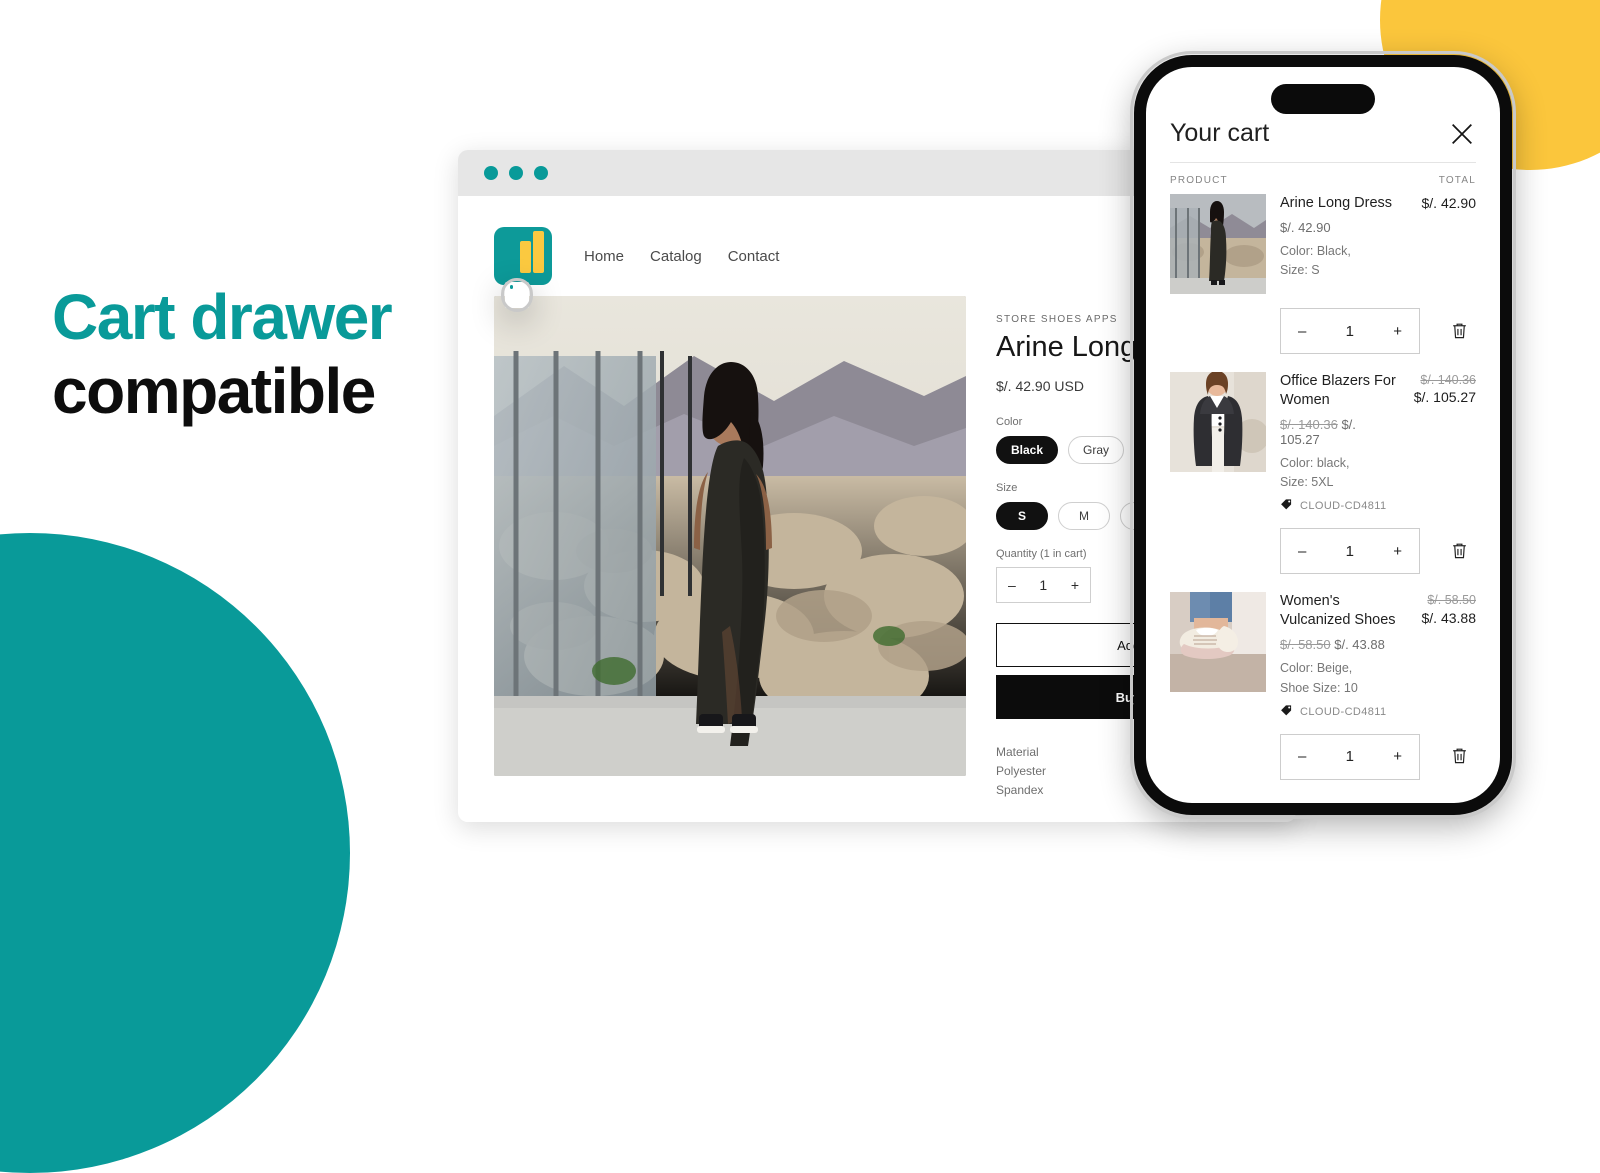 The height and width of the screenshot is (1173, 1600). Describe the element at coordinates (541, 173) in the screenshot. I see `window-dot-maximize` at that location.